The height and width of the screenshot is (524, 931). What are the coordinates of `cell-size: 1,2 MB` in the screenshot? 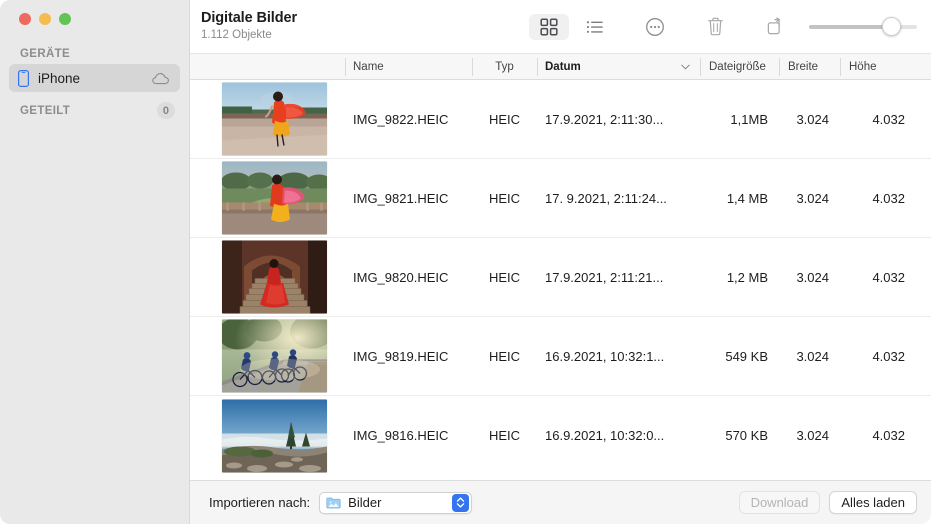 It's located at (747, 277).